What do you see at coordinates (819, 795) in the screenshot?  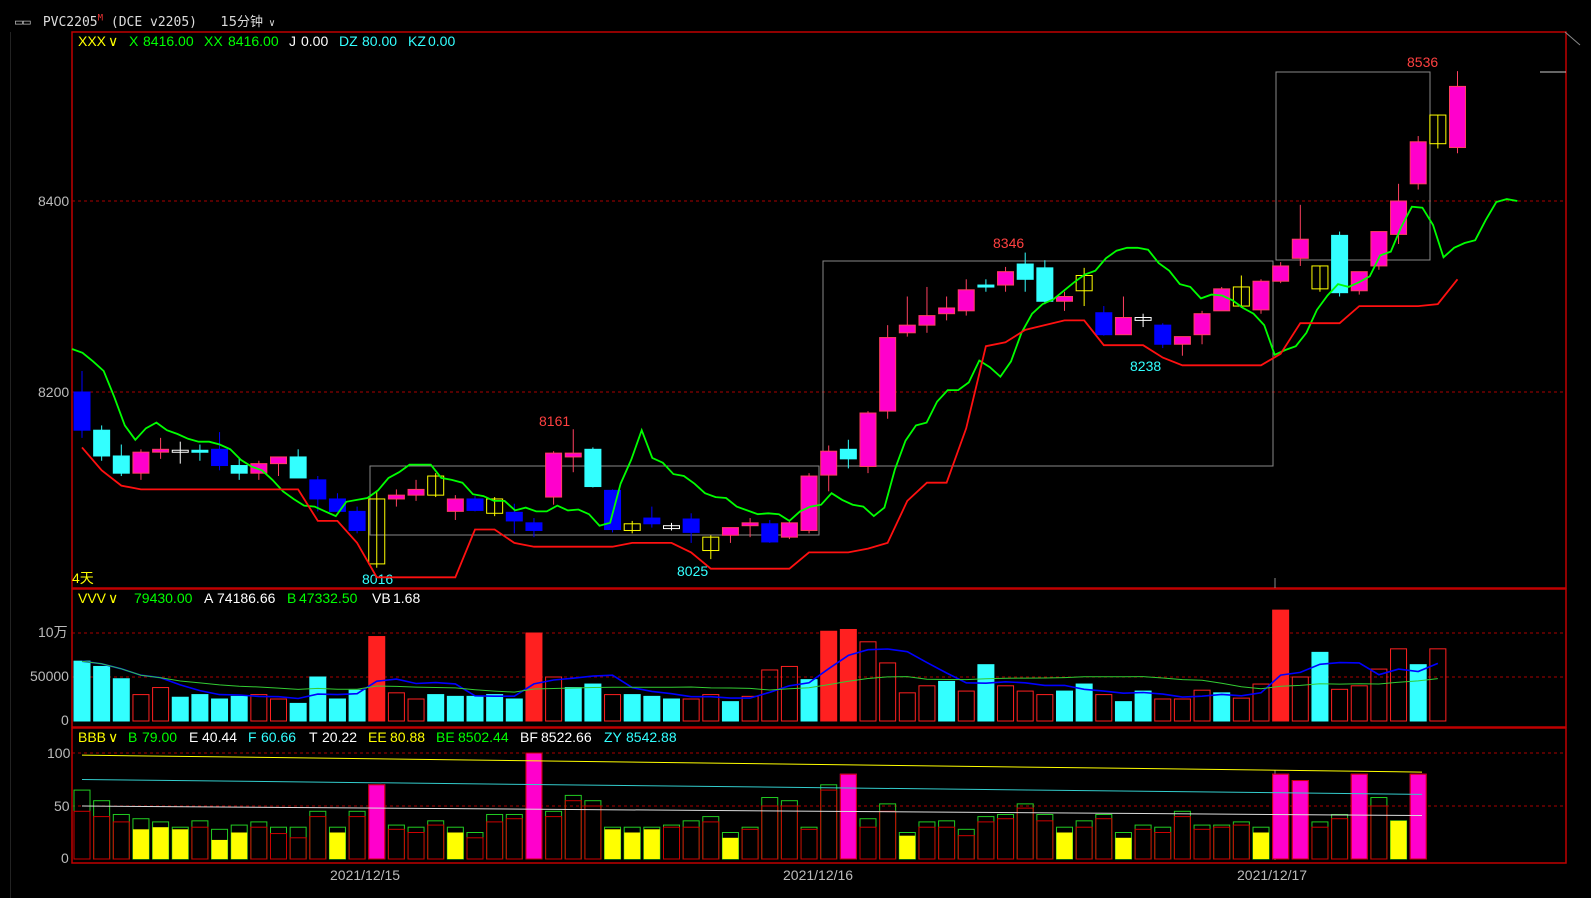 I see `lower-panel-frame` at bounding box center [819, 795].